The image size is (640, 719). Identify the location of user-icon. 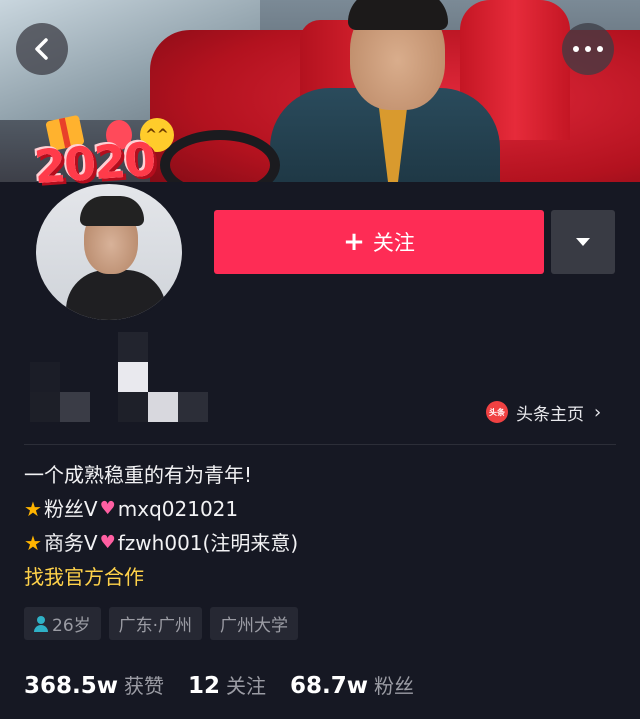
(41, 623).